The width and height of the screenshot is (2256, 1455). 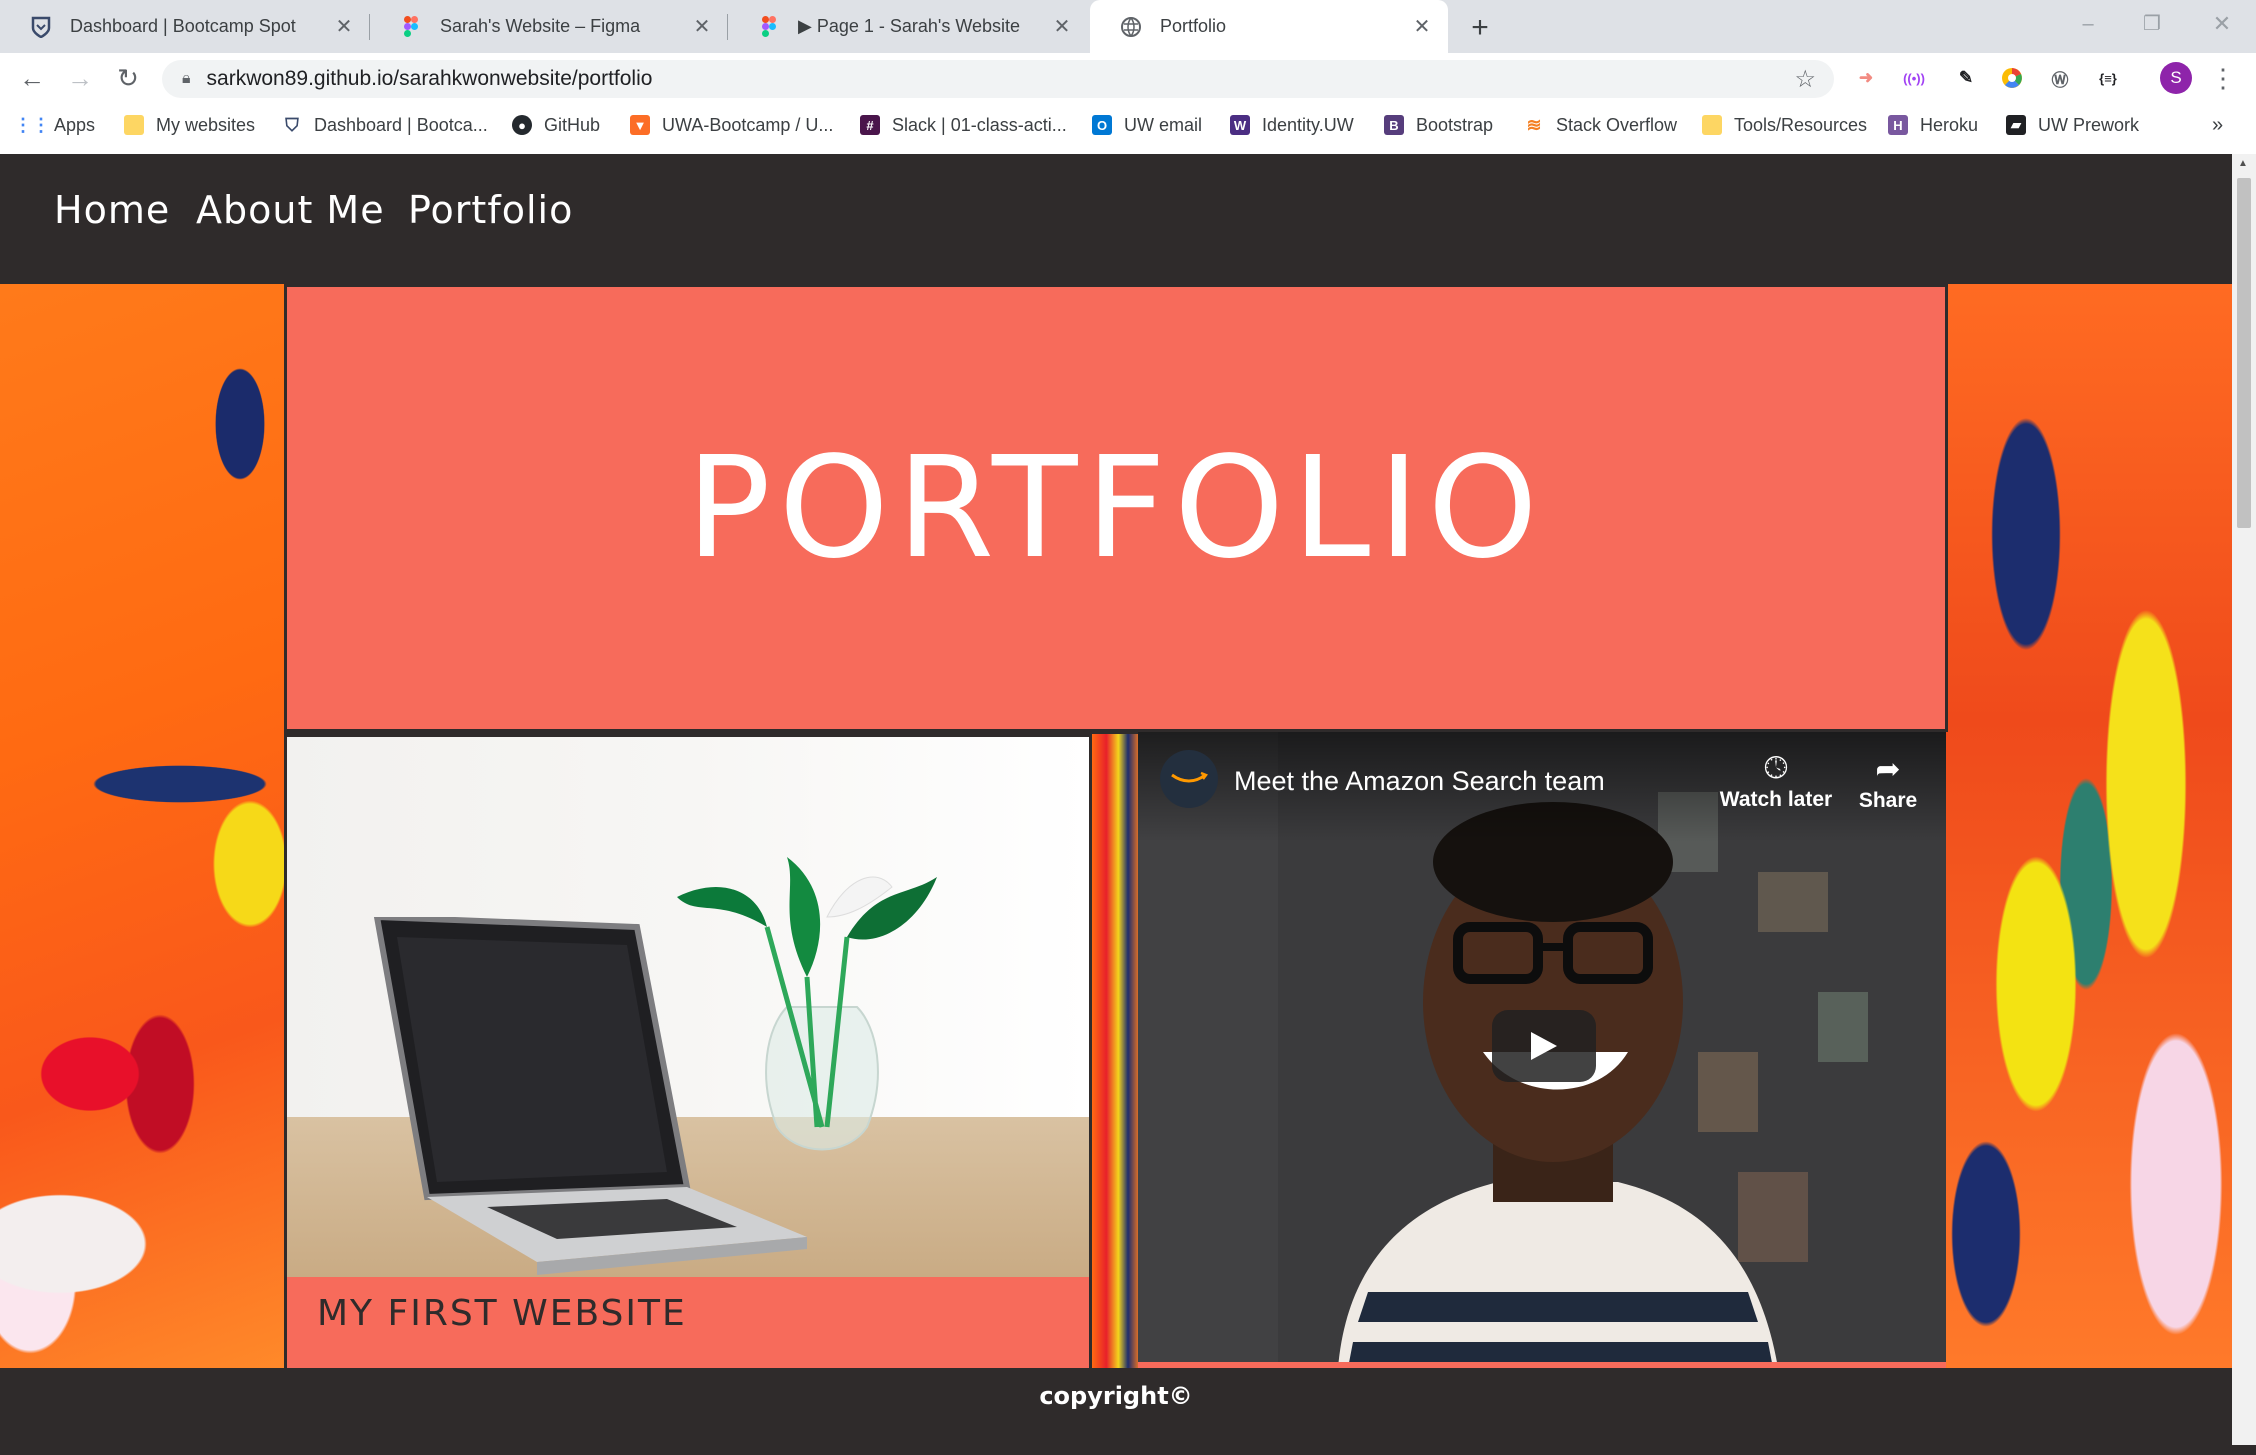 I want to click on extension-colorwheel-icon, so click(x=2012, y=78).